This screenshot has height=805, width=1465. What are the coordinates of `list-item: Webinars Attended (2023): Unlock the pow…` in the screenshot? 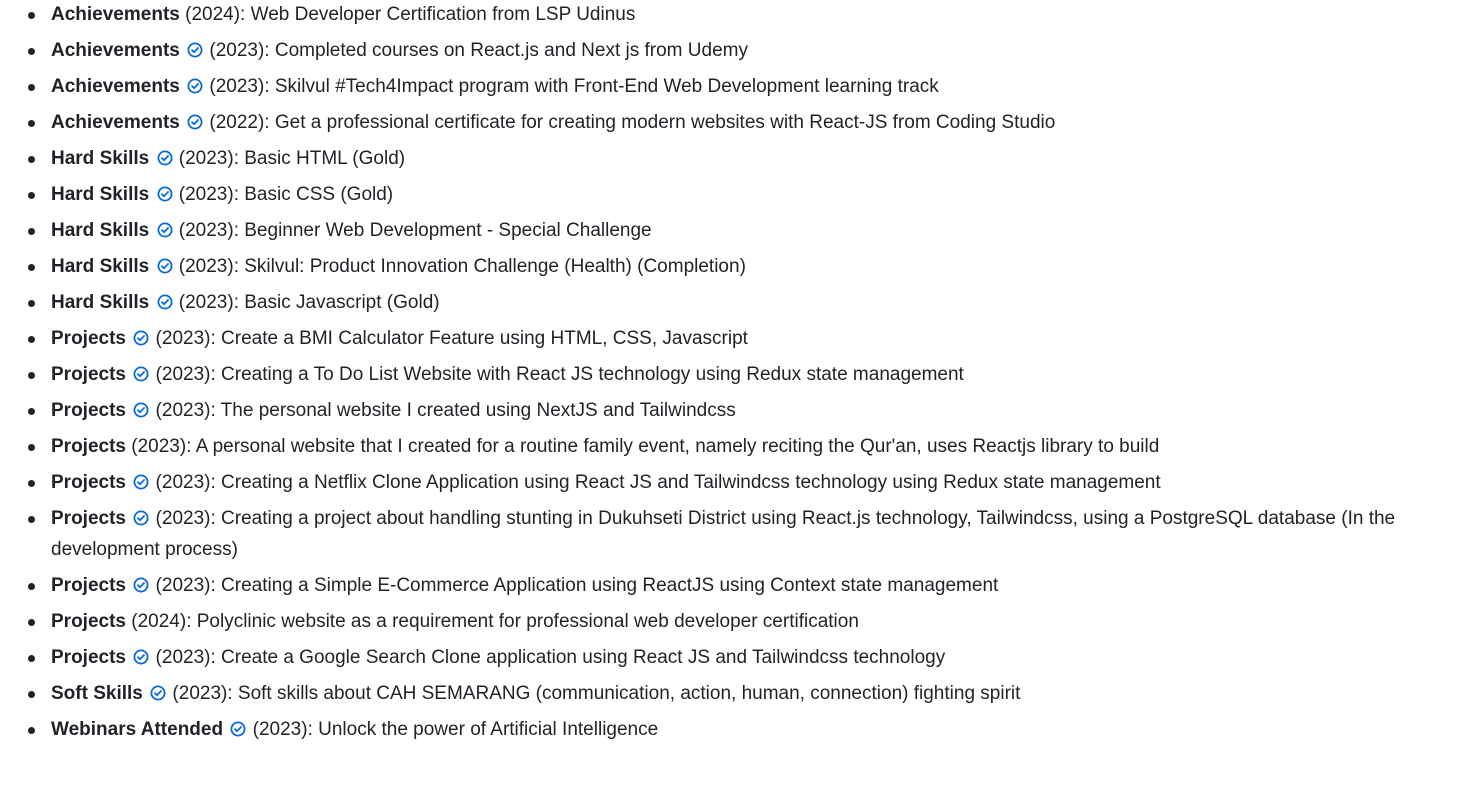 It's located at (746, 730).